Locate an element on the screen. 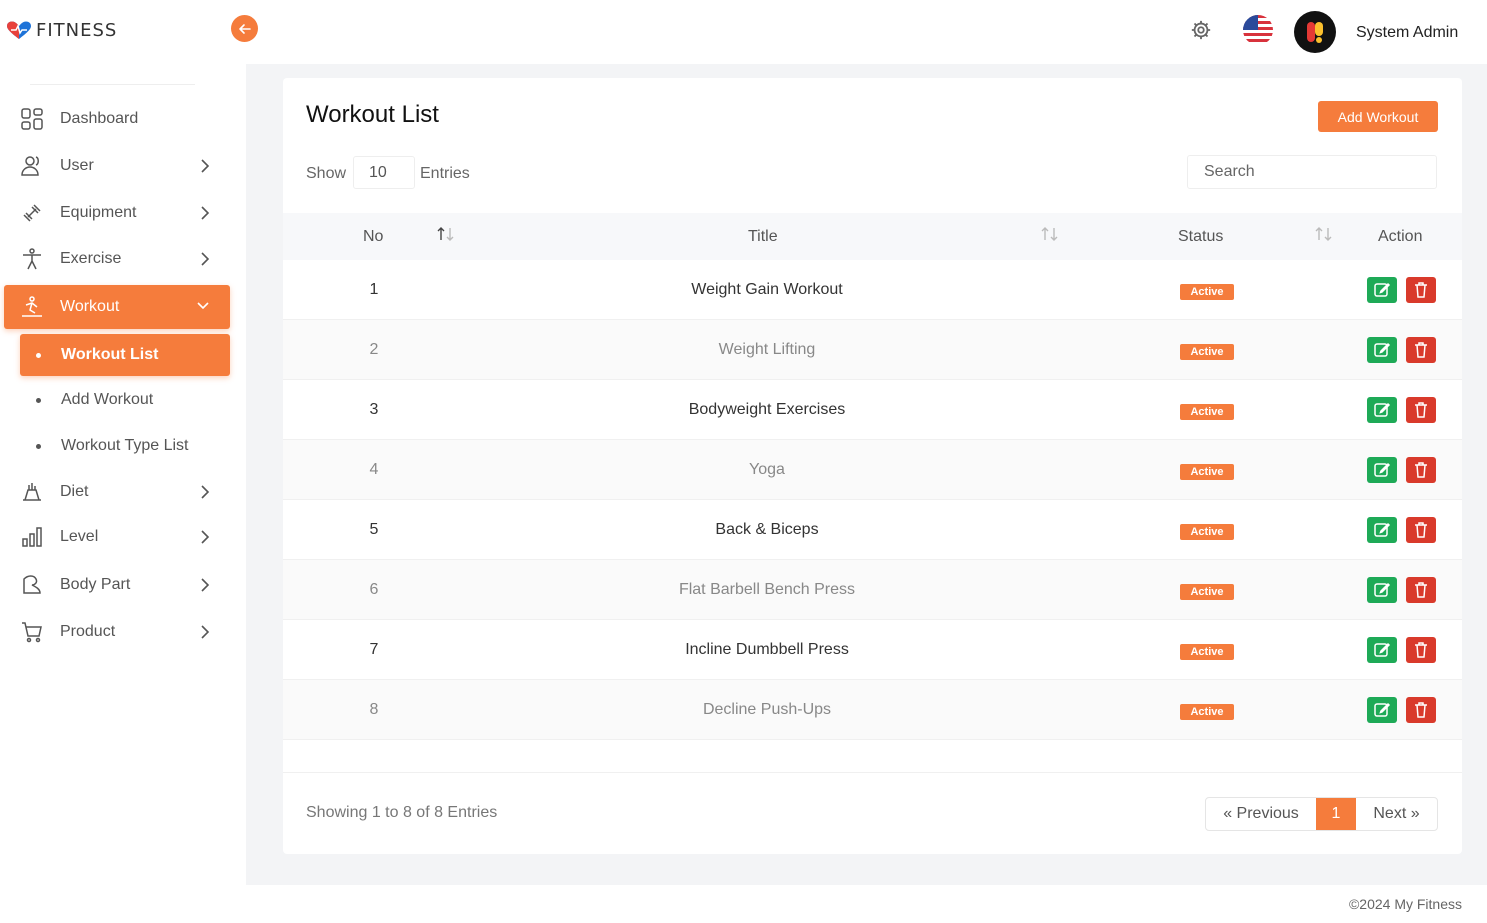 This screenshot has height=923, width=1487. add-workout-button: Add Workout is located at coordinates (1378, 116).